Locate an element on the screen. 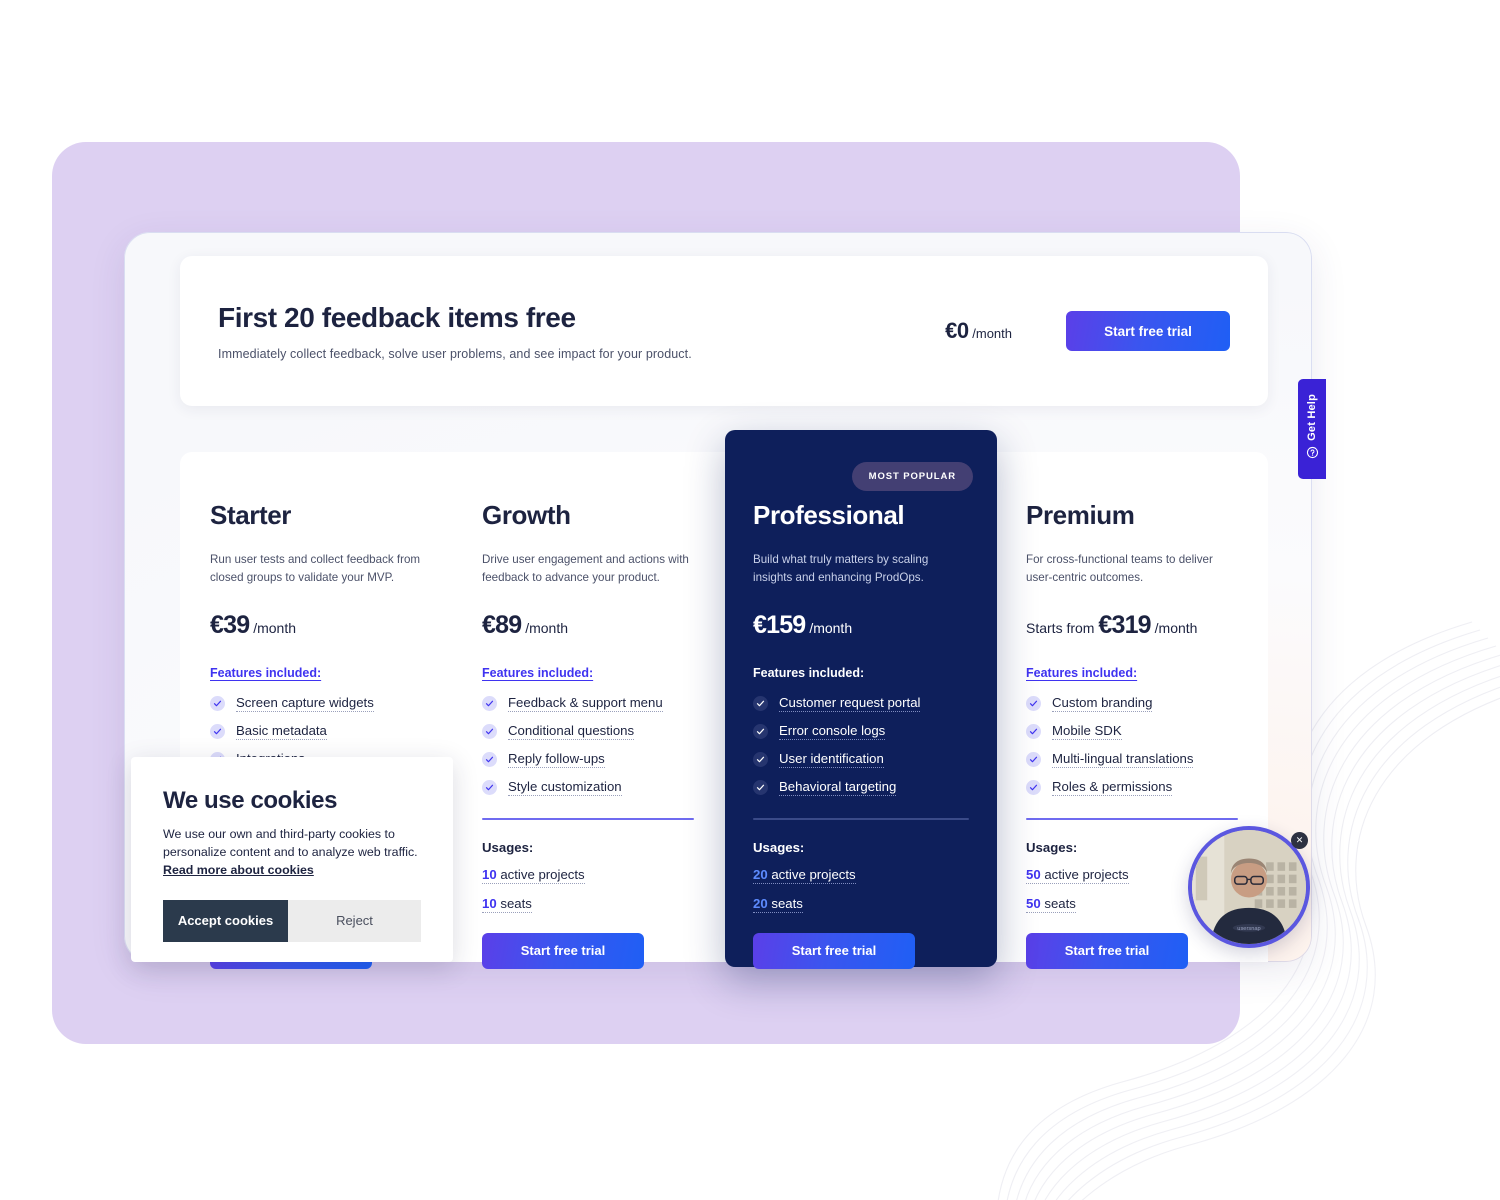 This screenshot has height=1200, width=1500. feature-label: Conditional questions is located at coordinates (571, 732).